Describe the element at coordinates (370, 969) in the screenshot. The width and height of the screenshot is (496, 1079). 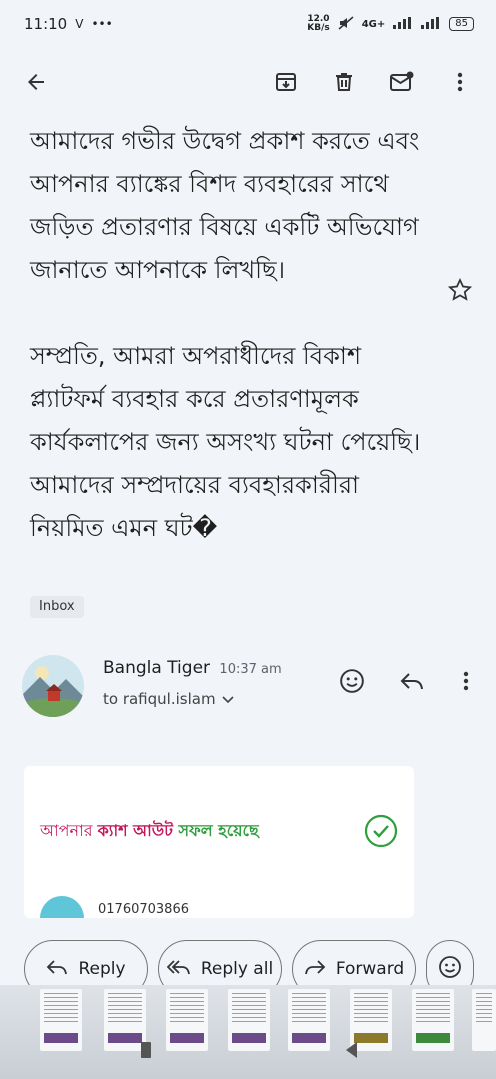
I see `forward-button-label: Forward` at that location.